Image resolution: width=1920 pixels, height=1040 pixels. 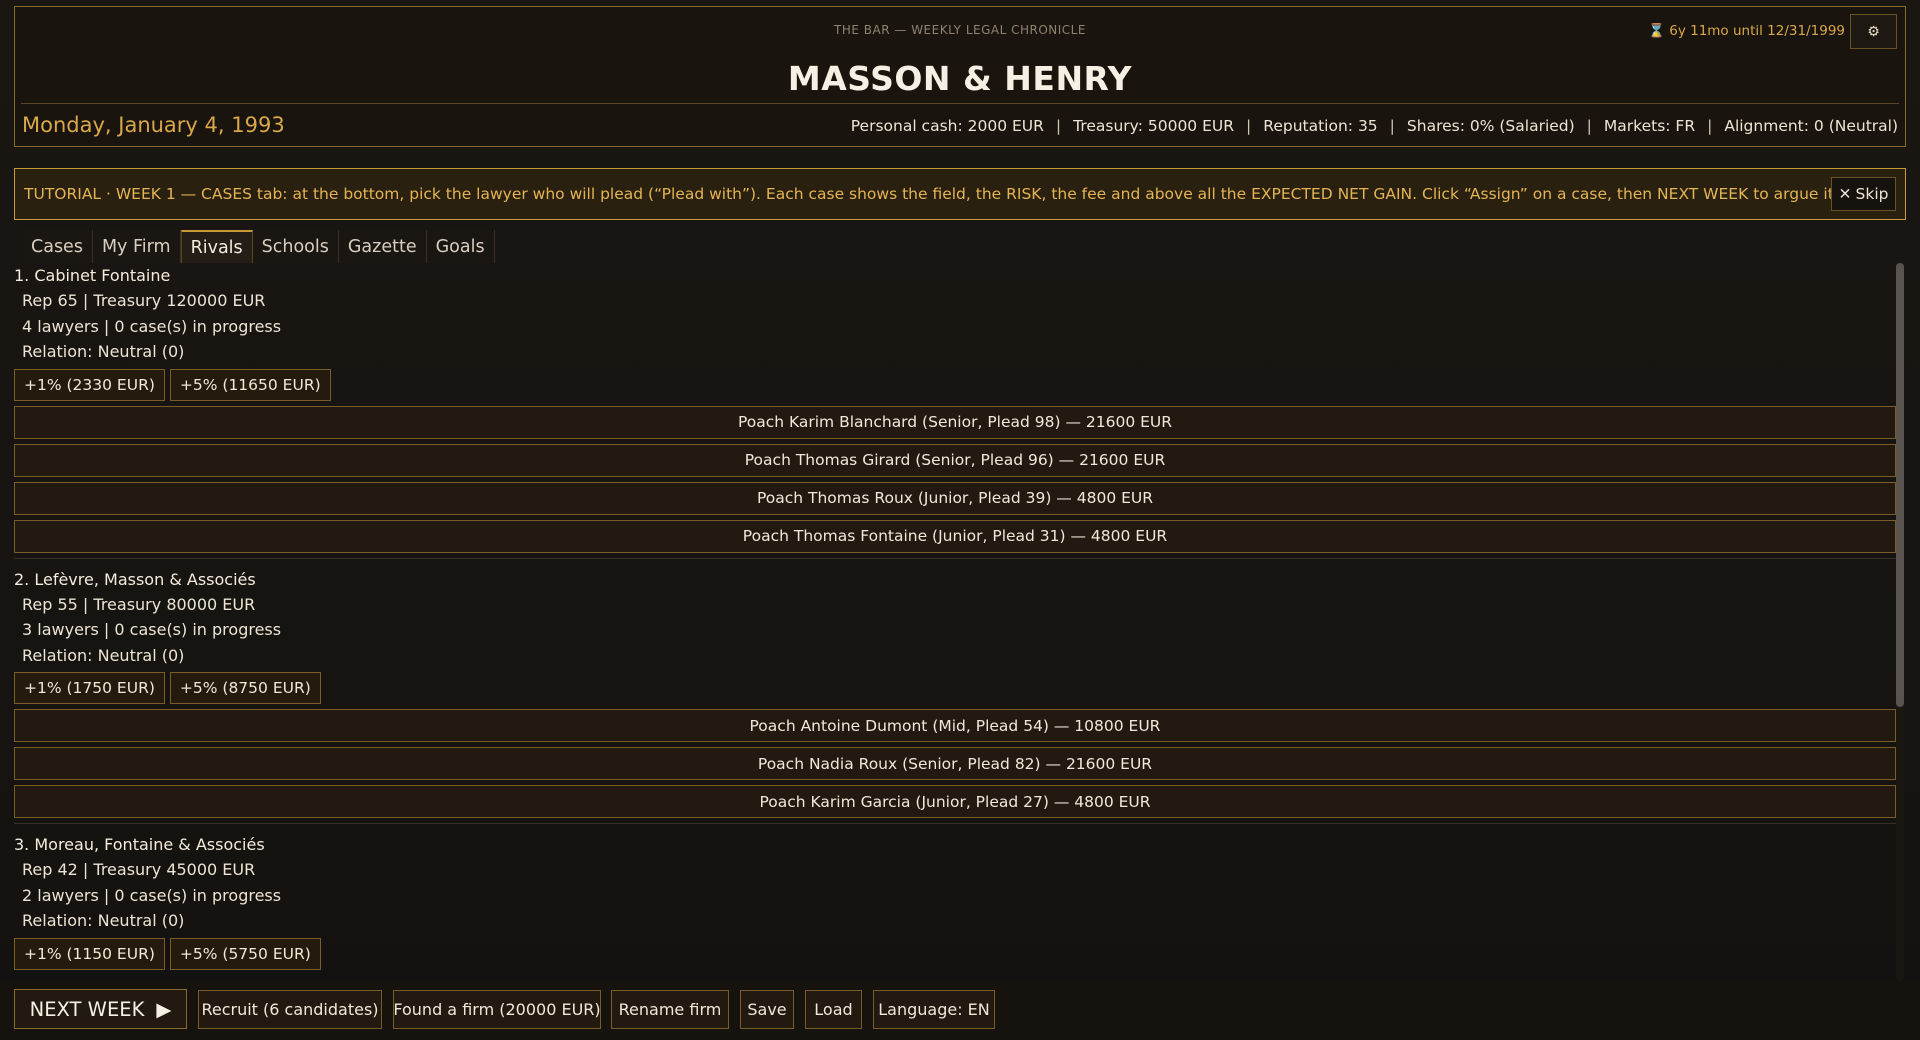 What do you see at coordinates (89, 953) in the screenshot?
I see `buy-share-1pct-button: +1% (1150 EUR)` at bounding box center [89, 953].